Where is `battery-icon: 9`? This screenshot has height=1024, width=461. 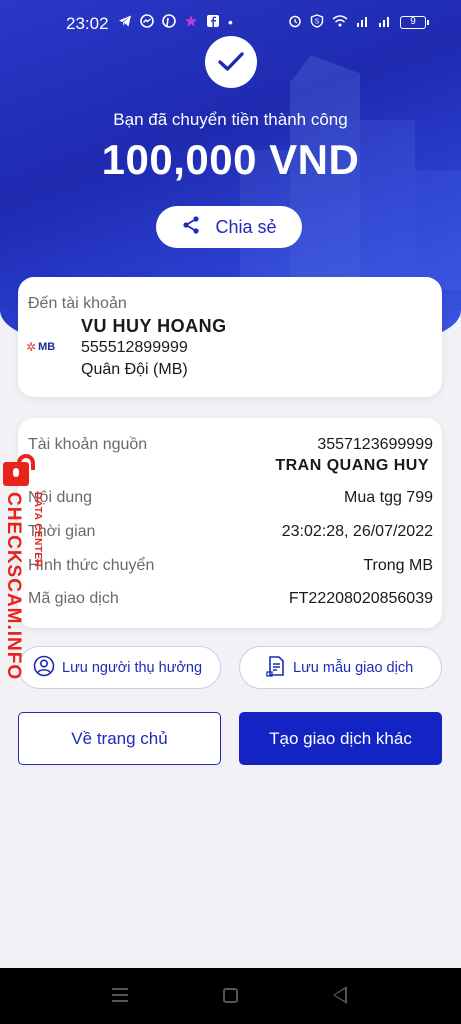 battery-icon: 9 is located at coordinates (414, 22).